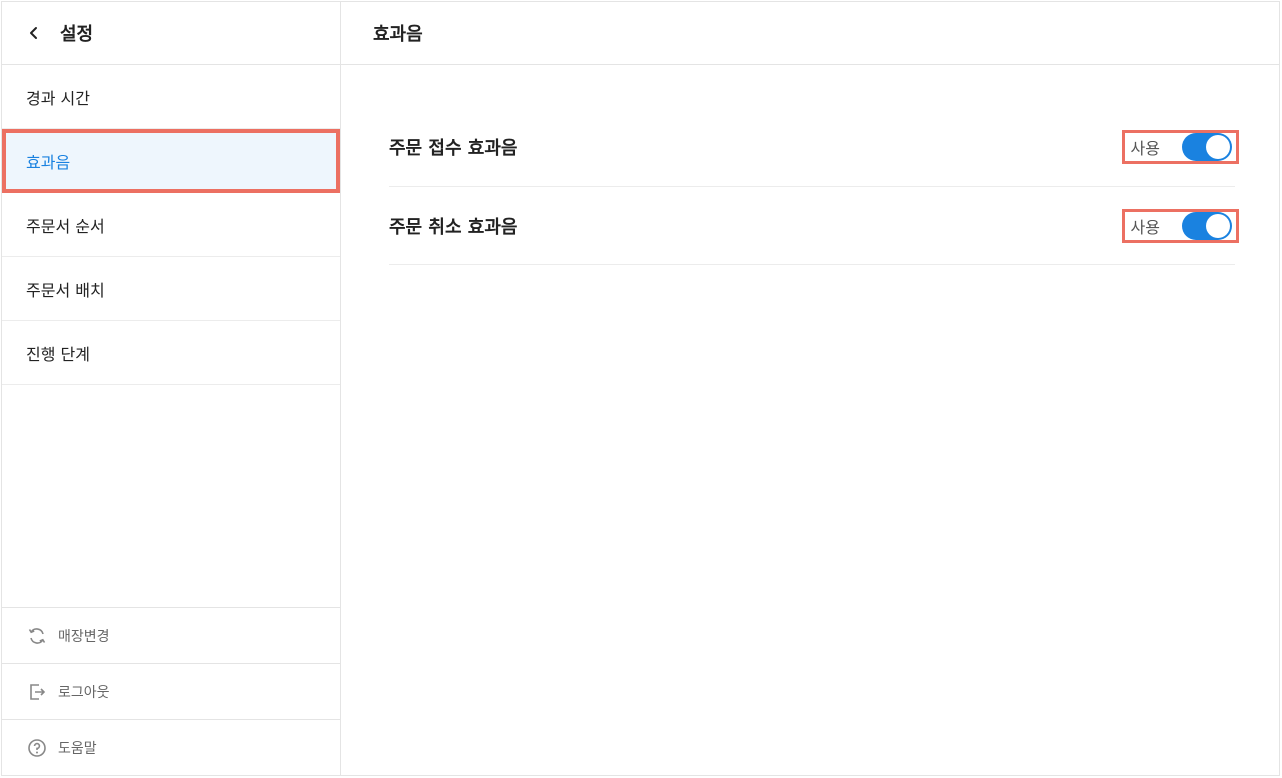 The width and height of the screenshot is (1282, 778). What do you see at coordinates (814, 226) in the screenshot?
I see `setting-row-order-cancel-sound: 주문 취소 효과음 사용` at bounding box center [814, 226].